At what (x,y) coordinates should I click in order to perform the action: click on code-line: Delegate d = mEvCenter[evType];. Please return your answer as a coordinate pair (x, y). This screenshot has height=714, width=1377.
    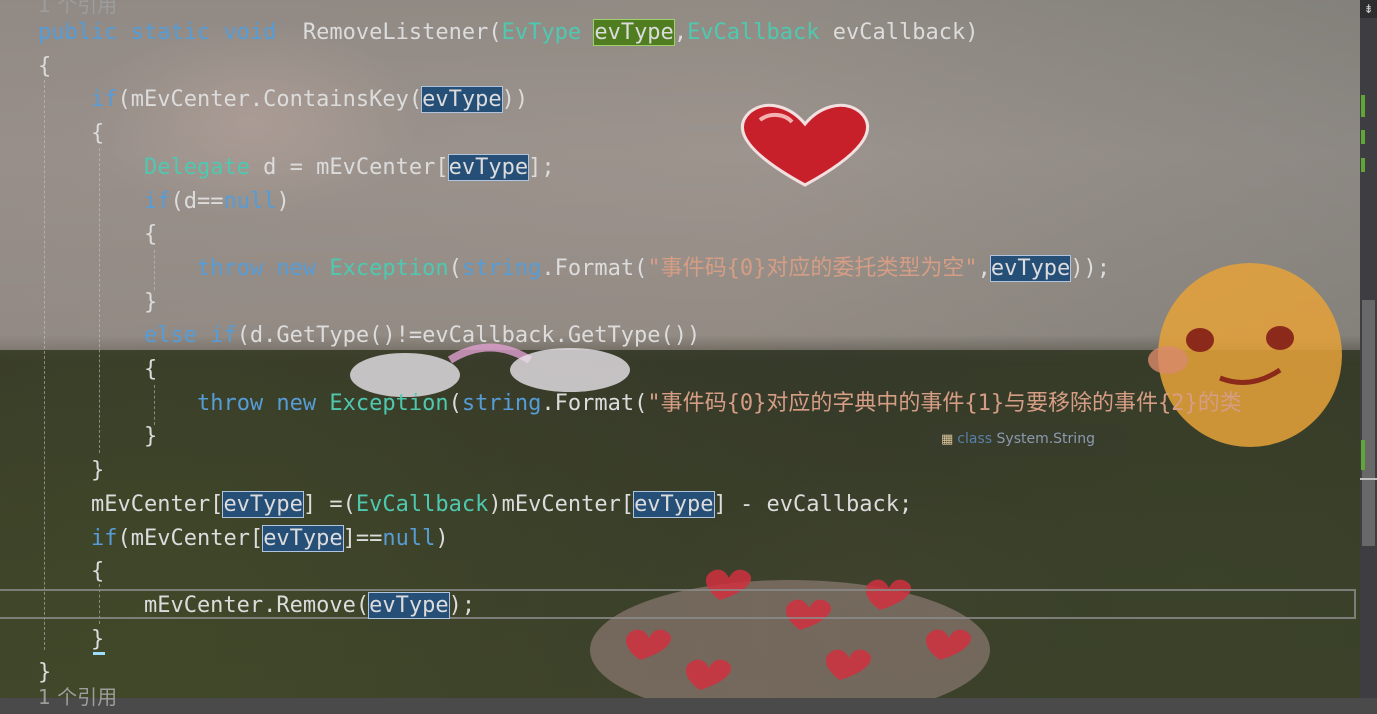
    Looking at the image, I should click on (296, 168).